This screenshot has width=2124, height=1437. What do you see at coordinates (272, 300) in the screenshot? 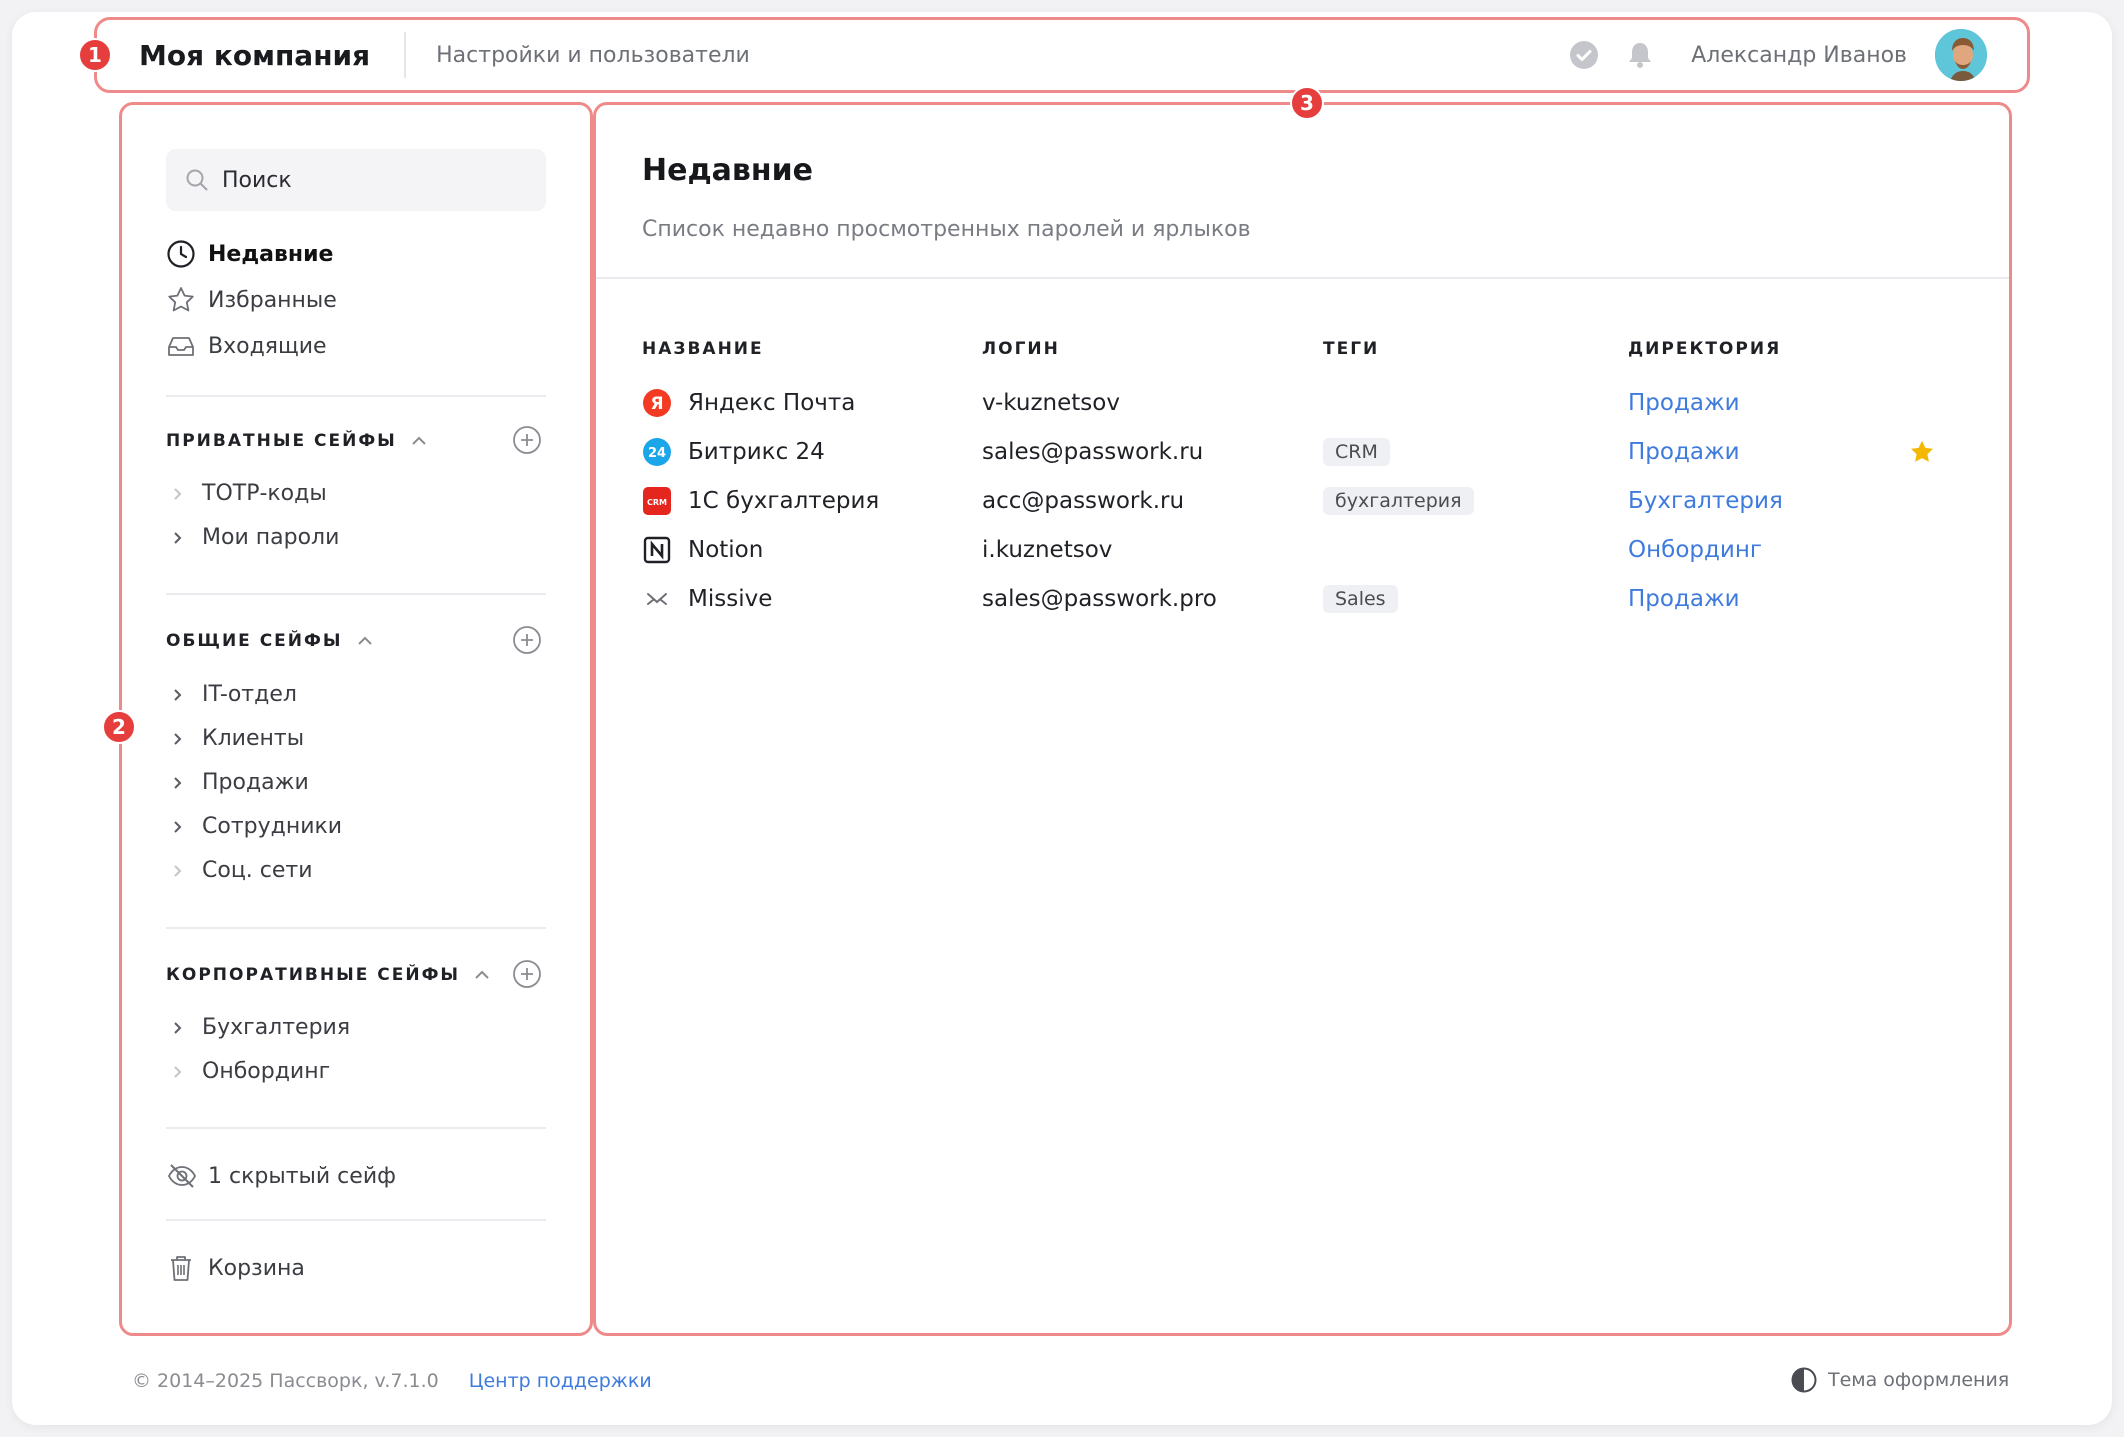
I see `nav-favorites-label: Избранные` at bounding box center [272, 300].